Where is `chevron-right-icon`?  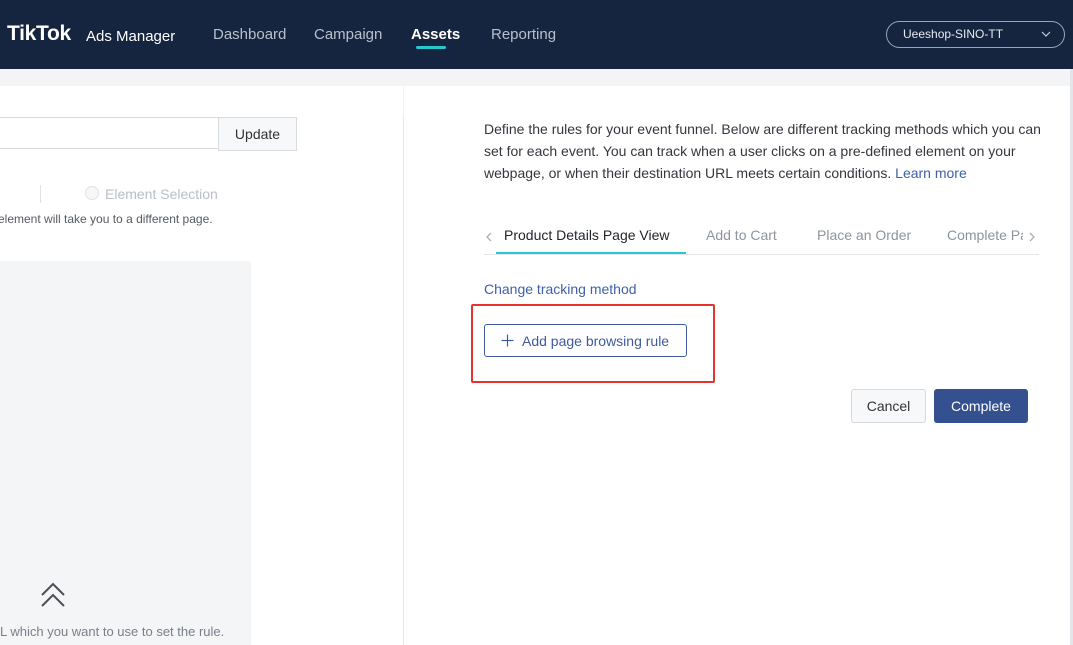 chevron-right-icon is located at coordinates (1032, 237).